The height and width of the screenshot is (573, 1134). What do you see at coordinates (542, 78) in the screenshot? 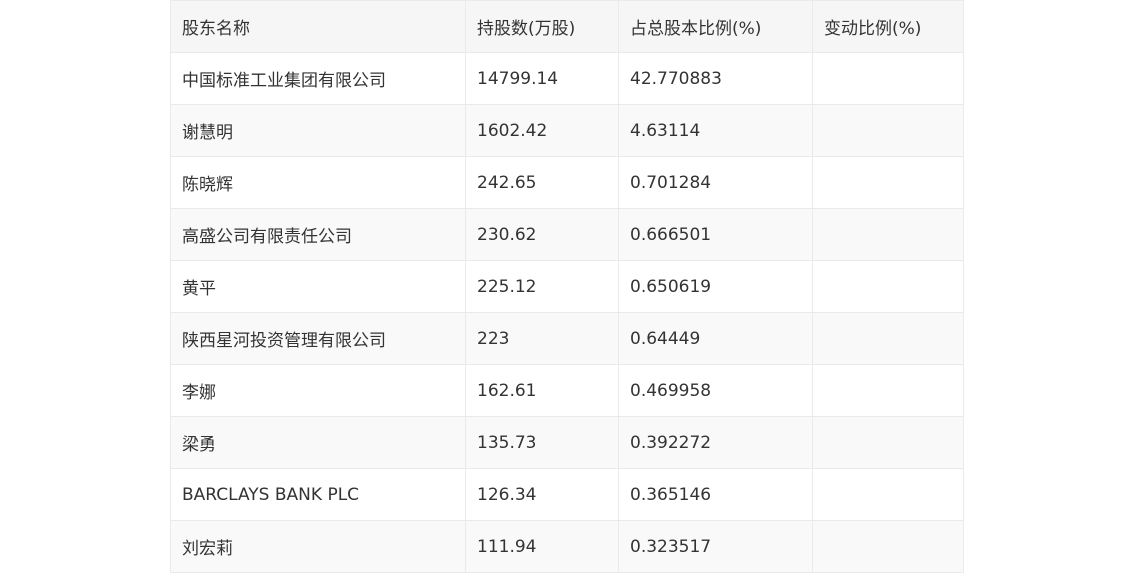
I see `cell-shares-held: 14799.14` at bounding box center [542, 78].